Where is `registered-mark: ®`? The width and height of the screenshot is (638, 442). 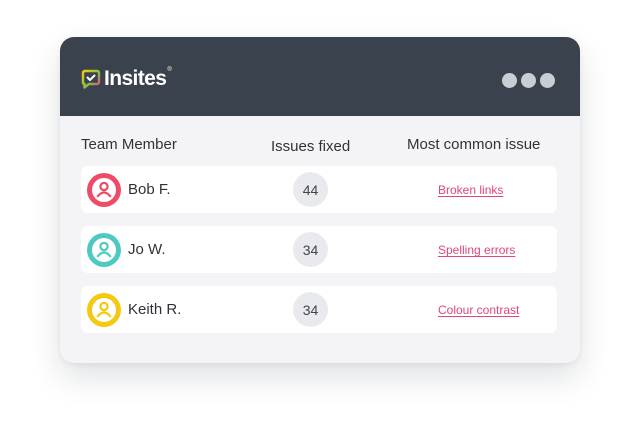 registered-mark: ® is located at coordinates (169, 70).